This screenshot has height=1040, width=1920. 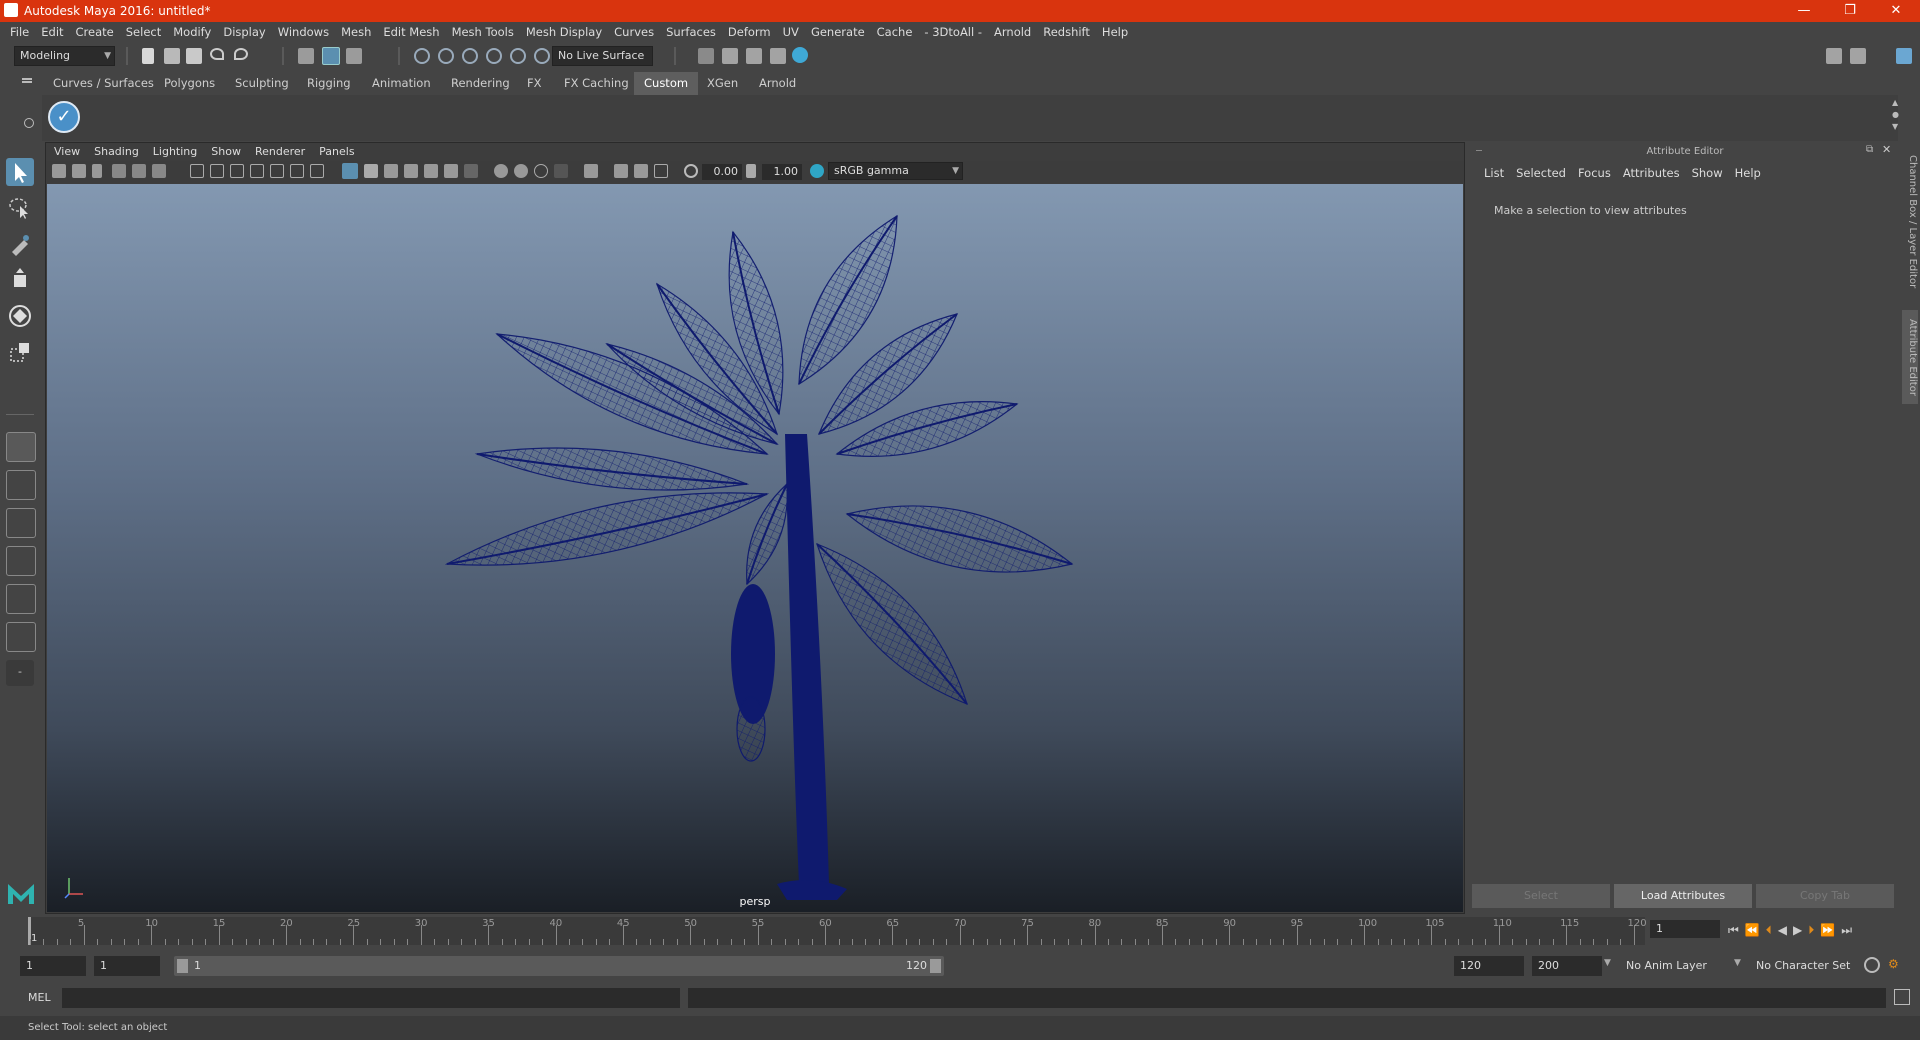 What do you see at coordinates (691, 32) in the screenshot?
I see `menu-surfaces: Surfaces` at bounding box center [691, 32].